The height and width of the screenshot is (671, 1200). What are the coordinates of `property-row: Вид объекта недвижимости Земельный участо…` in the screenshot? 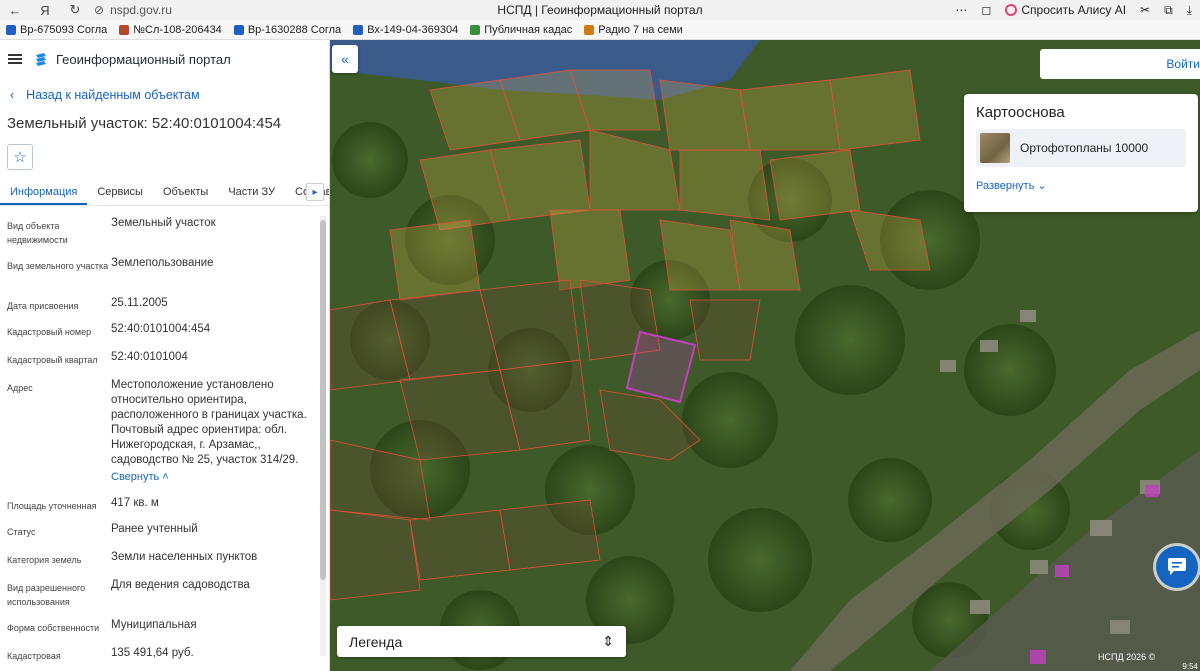 It's located at (159, 236).